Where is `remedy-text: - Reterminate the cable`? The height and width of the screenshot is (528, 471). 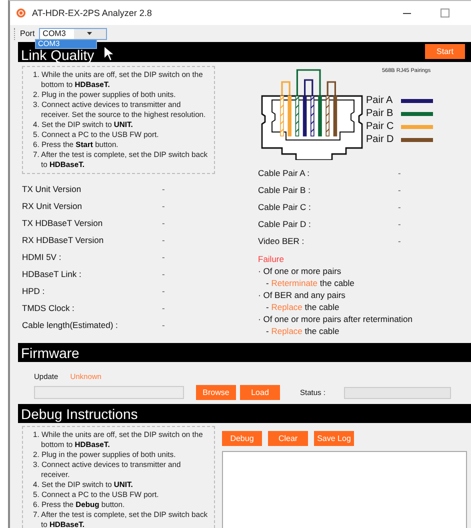
remedy-text: - Reterminate the cable is located at coordinates (310, 283).